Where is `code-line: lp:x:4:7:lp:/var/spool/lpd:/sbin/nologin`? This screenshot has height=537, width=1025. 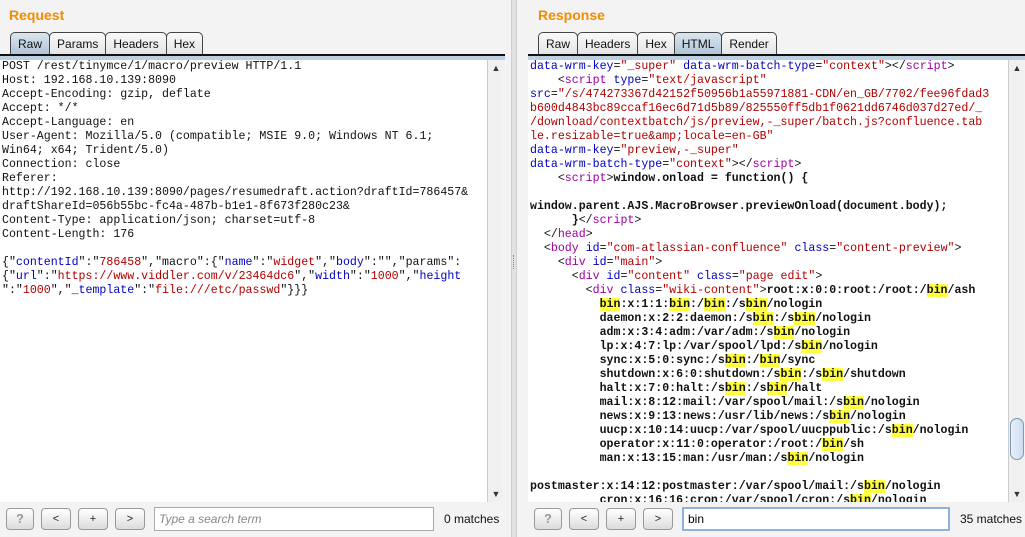
code-line: lp:x:4:7:lp:/var/spool/lpd:/sbin/nologin is located at coordinates (768, 347).